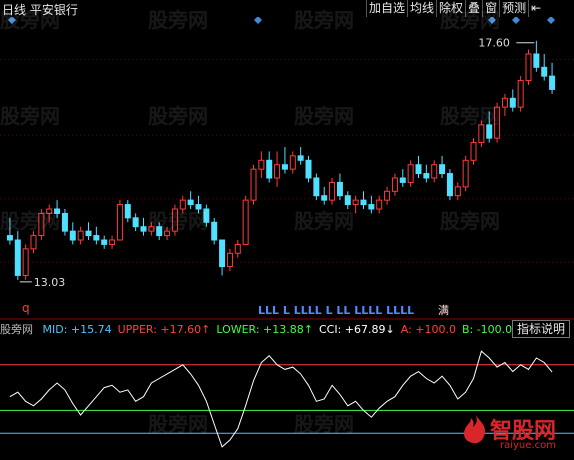 The image size is (574, 460). I want to click on toolbar: 加自选 均线 除权 叠 窗 预测 ⇤, so click(455, 8).